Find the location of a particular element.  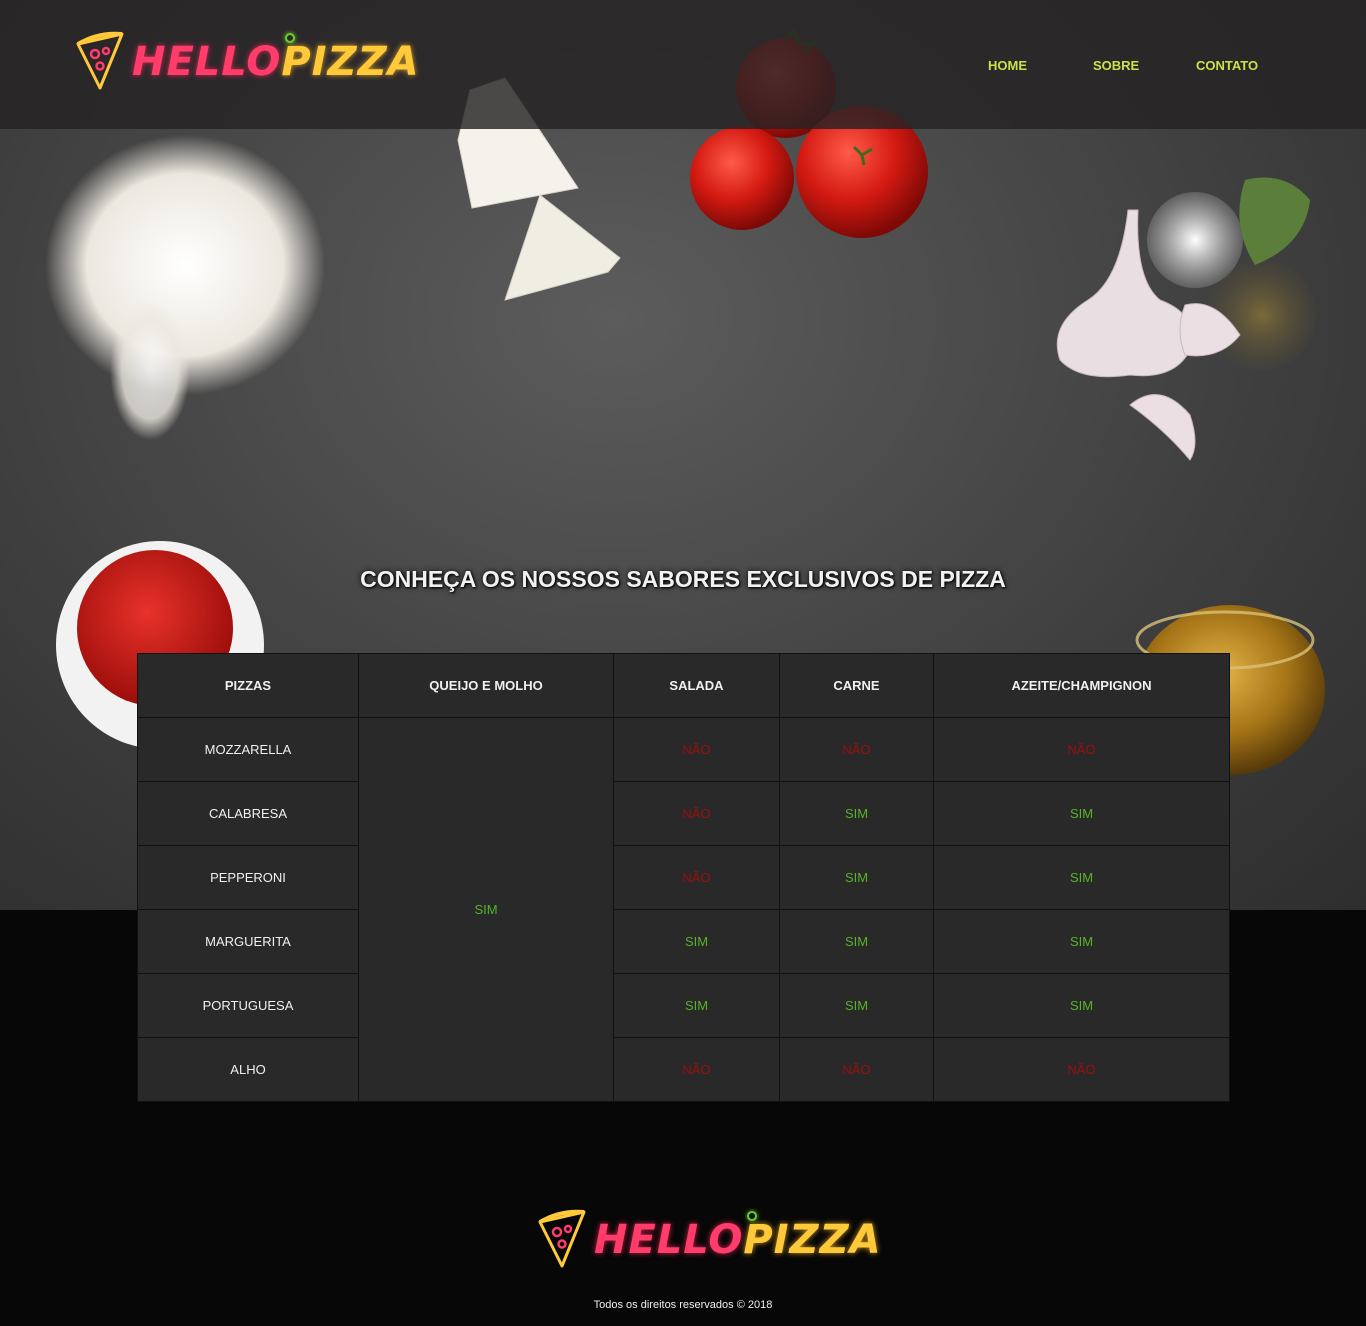

header-logo: HELLOPIZZA is located at coordinates (246, 62).